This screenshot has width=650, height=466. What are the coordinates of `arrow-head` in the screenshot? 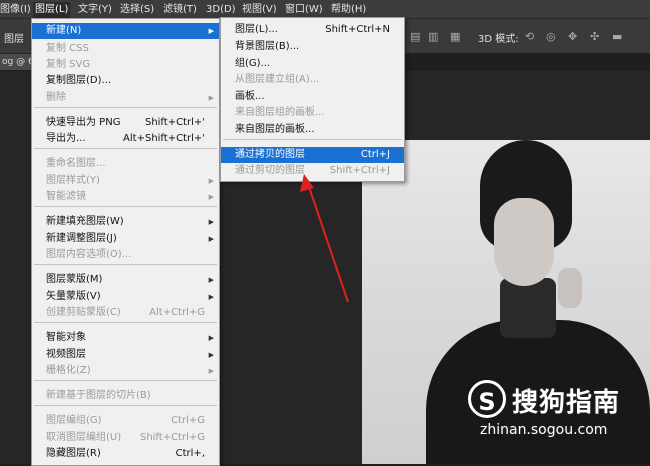 It's located at (307, 183).